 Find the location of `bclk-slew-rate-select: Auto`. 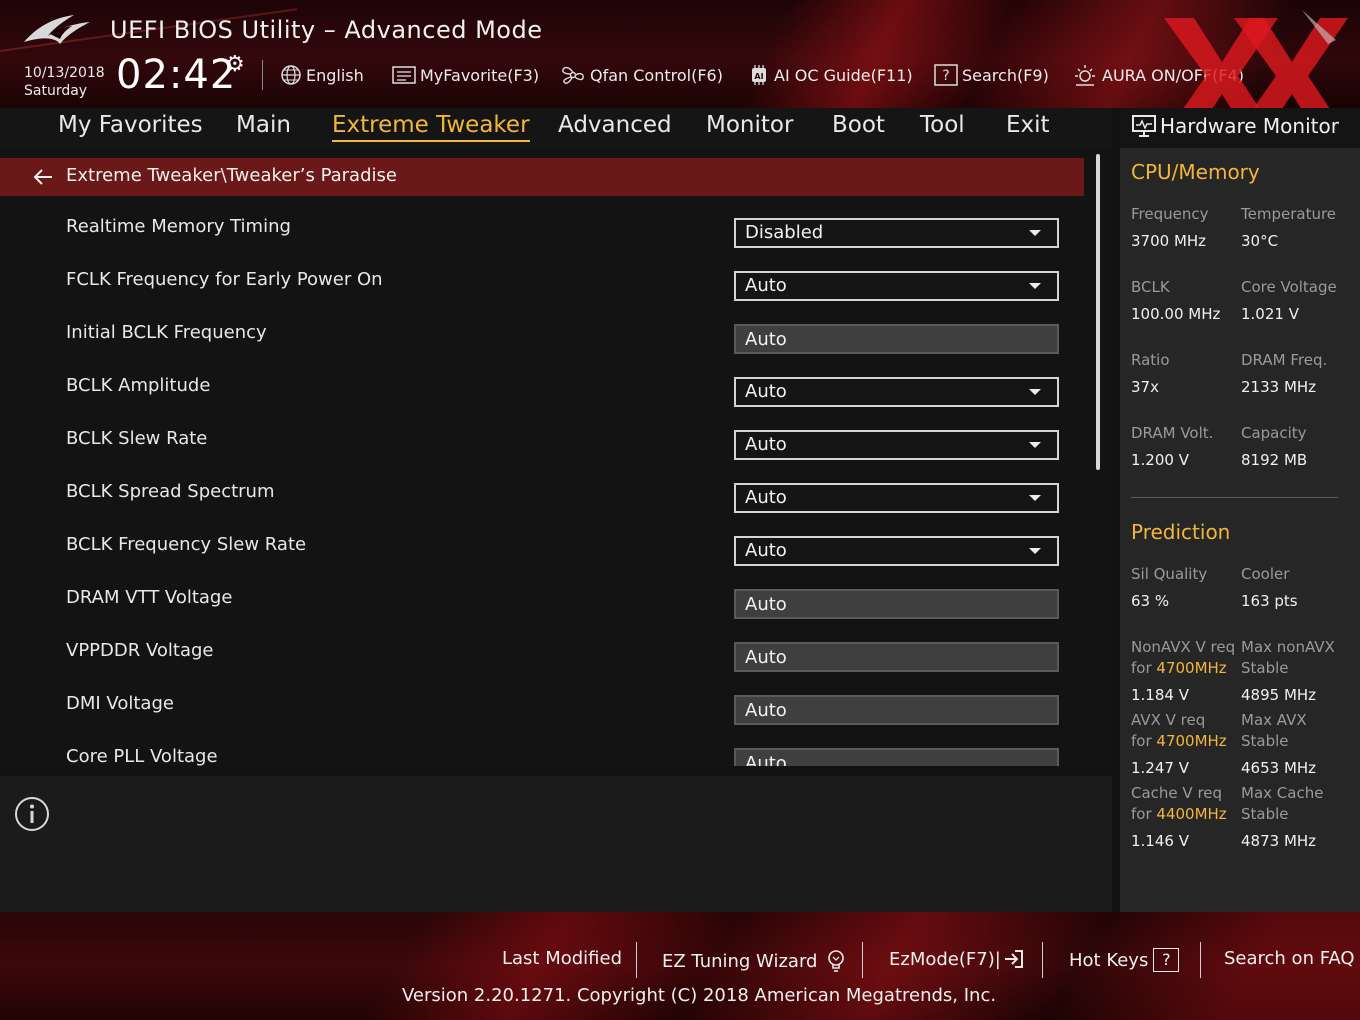

bclk-slew-rate-select: Auto is located at coordinates (896, 445).